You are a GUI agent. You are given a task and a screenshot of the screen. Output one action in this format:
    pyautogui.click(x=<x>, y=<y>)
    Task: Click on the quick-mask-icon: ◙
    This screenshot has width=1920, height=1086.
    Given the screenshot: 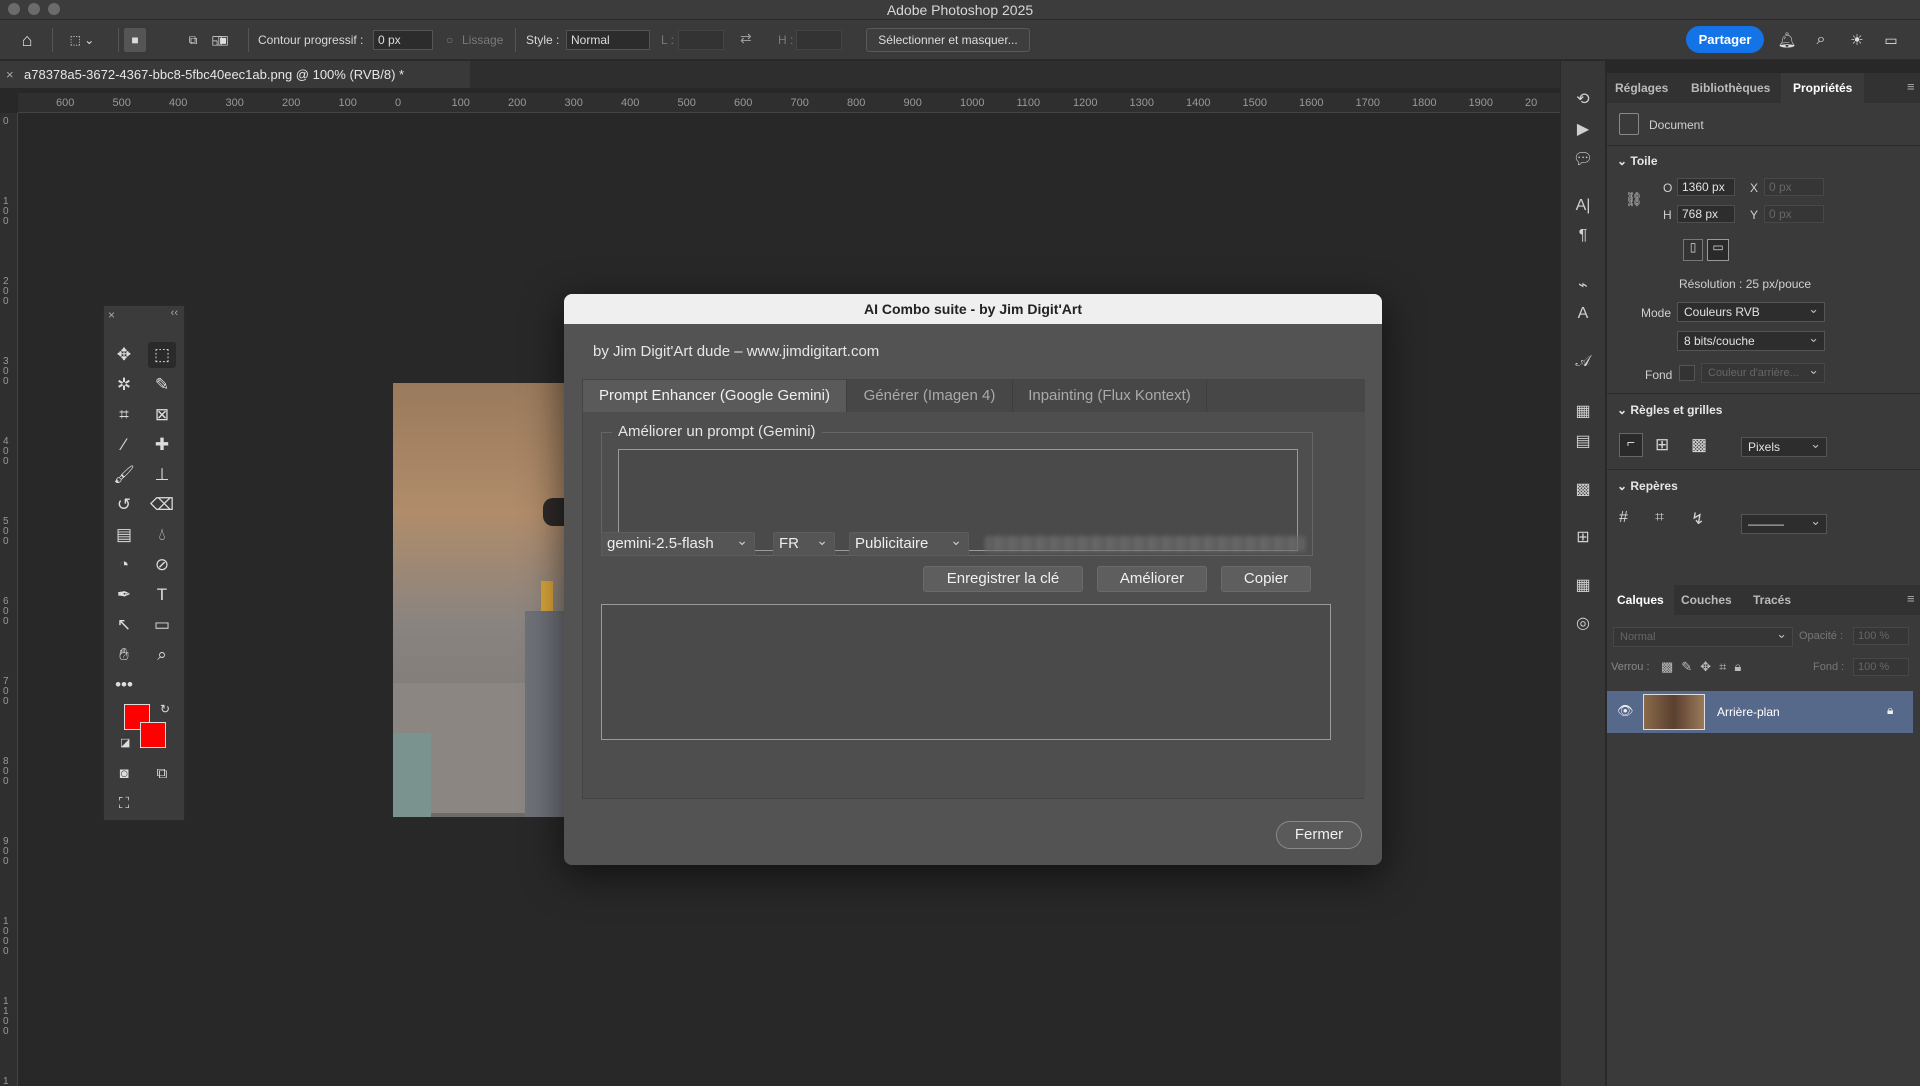 What is the action you would take?
    pyautogui.click(x=124, y=773)
    